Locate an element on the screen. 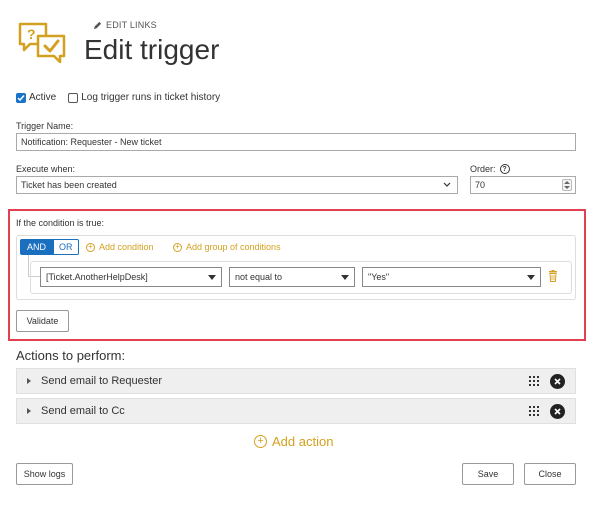 The image size is (601, 520). trigger-name-value: Notification: Requester - New ticket is located at coordinates (91, 142).